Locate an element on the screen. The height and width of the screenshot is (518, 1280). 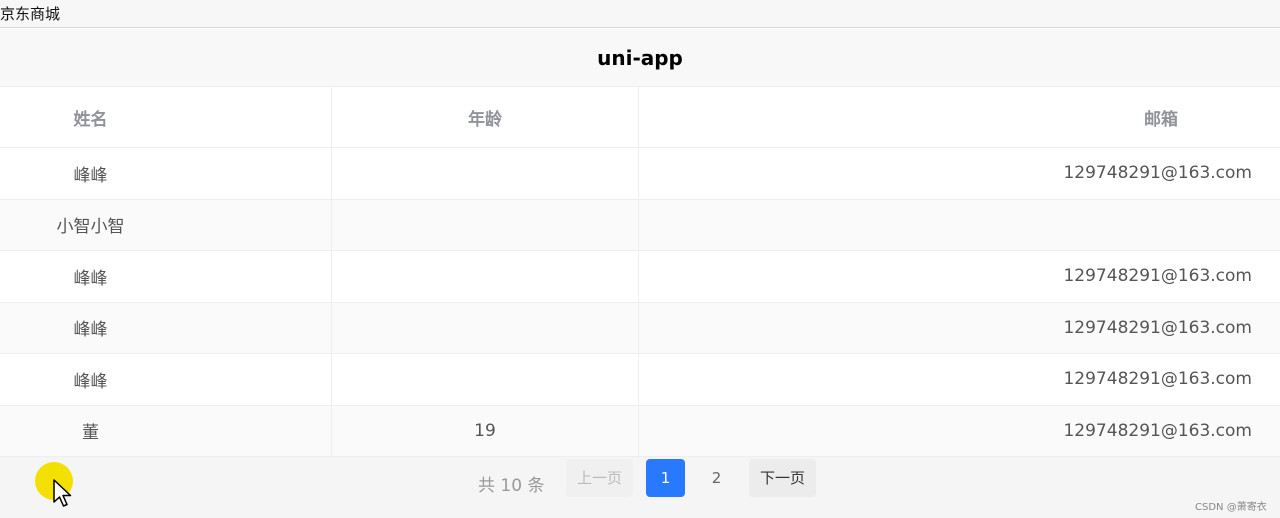
column-header-age: 年龄 is located at coordinates (485, 117).